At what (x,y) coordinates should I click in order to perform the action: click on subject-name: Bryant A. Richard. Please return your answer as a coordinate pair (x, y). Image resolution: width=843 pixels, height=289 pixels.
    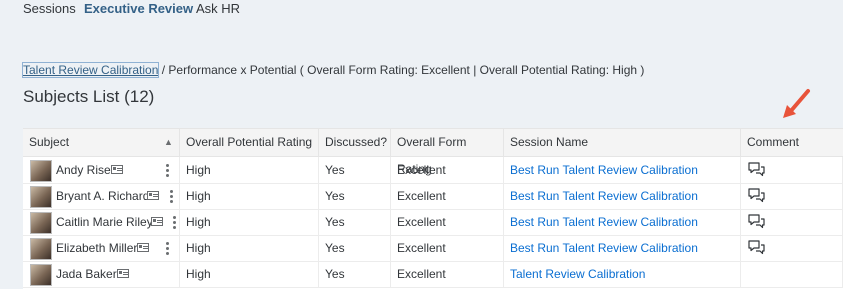
    Looking at the image, I should click on (102, 196).